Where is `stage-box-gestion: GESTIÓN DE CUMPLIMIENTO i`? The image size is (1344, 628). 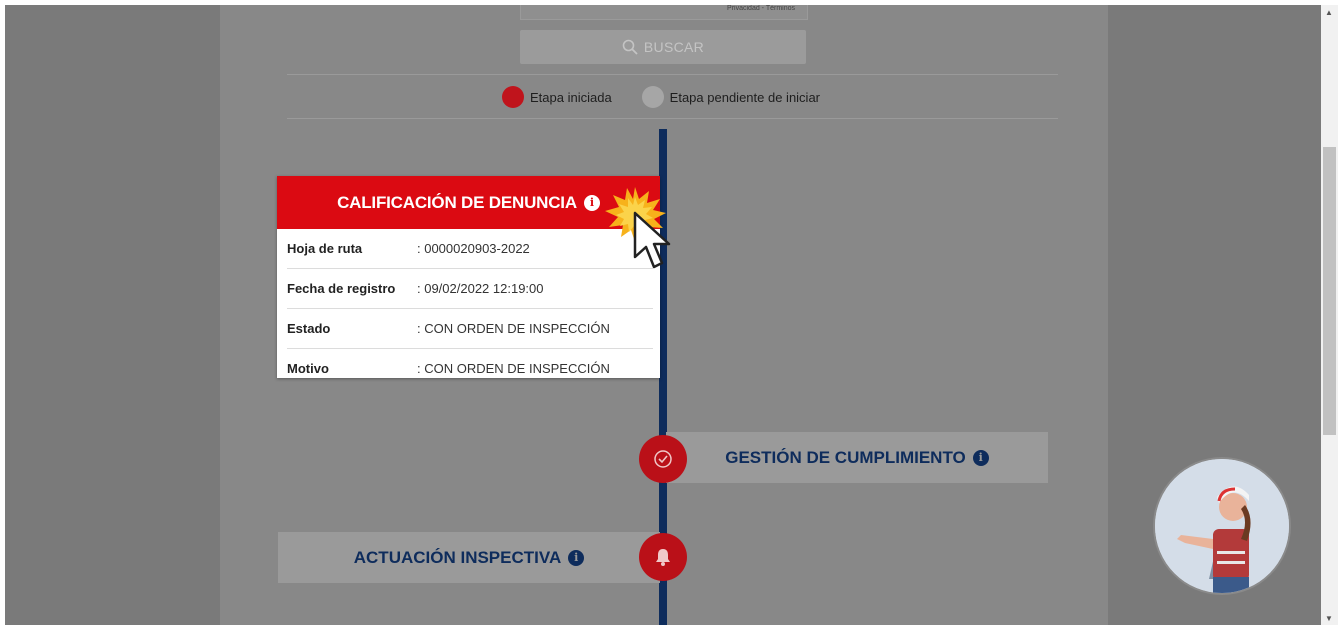
stage-box-gestion: GESTIÓN DE CUMPLIMIENTO i is located at coordinates (857, 457).